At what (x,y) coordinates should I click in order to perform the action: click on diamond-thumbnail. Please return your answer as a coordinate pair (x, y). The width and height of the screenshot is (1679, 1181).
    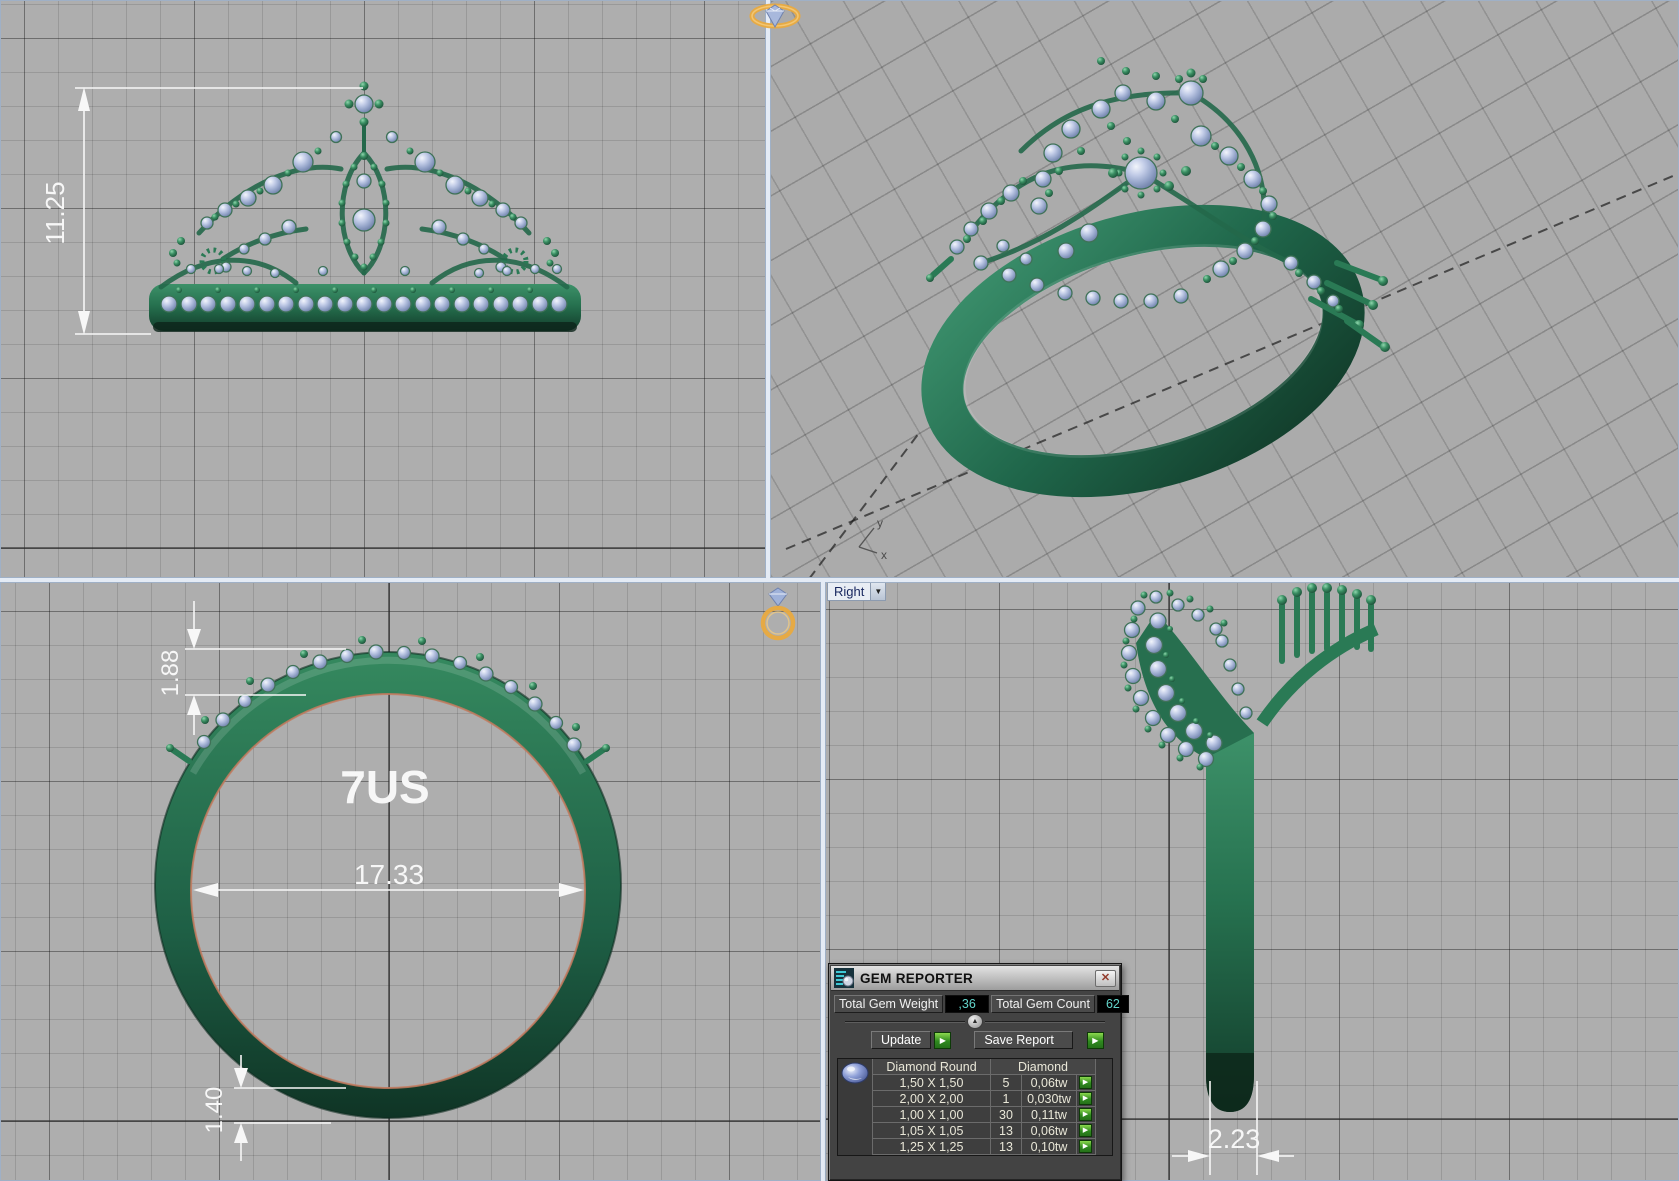
    Looking at the image, I should click on (855, 1107).